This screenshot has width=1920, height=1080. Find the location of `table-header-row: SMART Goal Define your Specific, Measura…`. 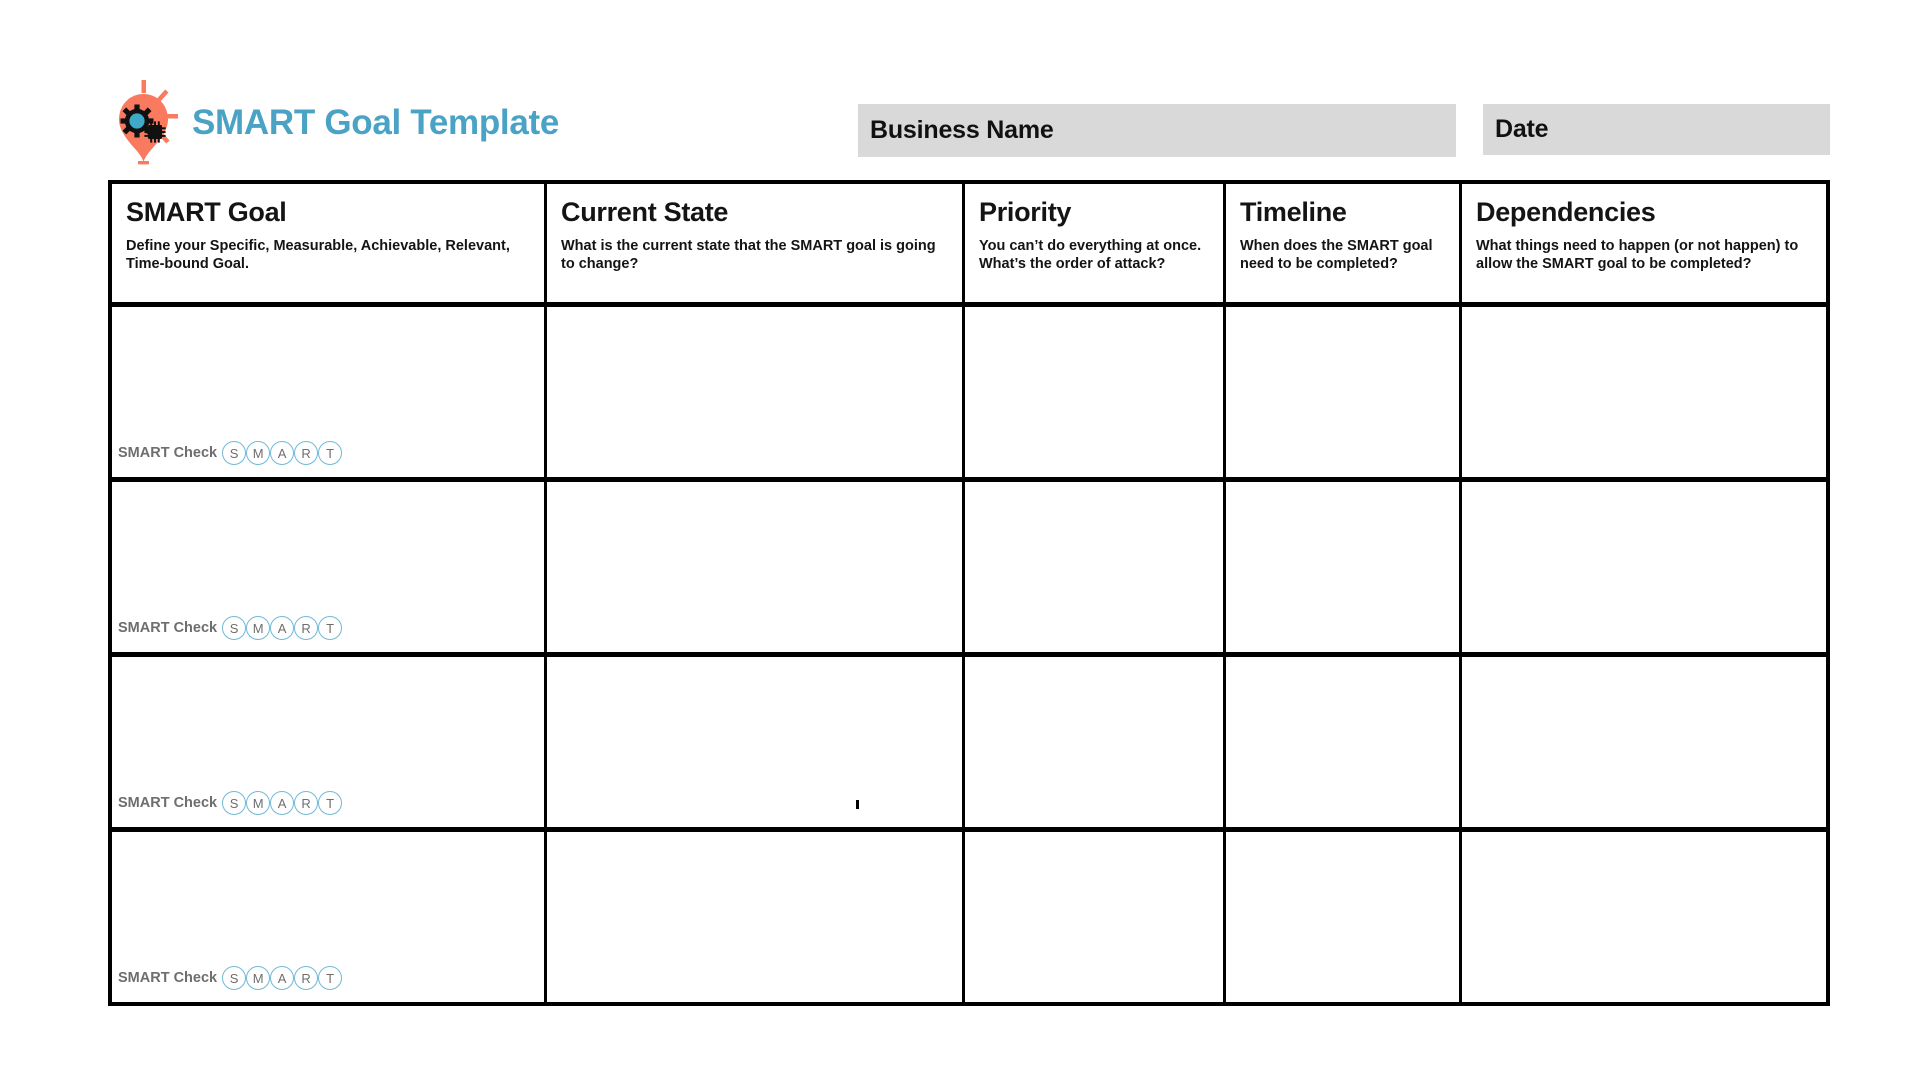

table-header-row: SMART Goal Define your Specific, Measura… is located at coordinates (969, 245).